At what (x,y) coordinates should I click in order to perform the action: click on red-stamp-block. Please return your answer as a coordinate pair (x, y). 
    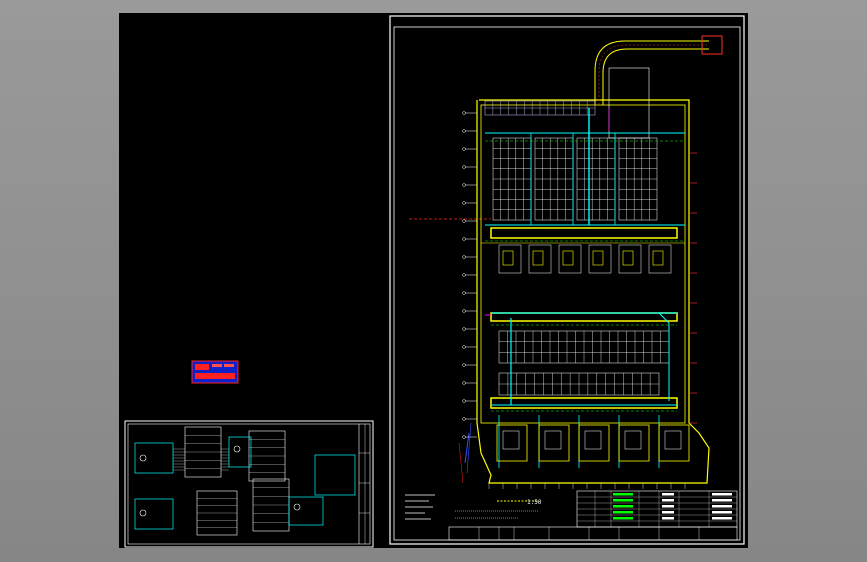
    Looking at the image, I should click on (215, 372).